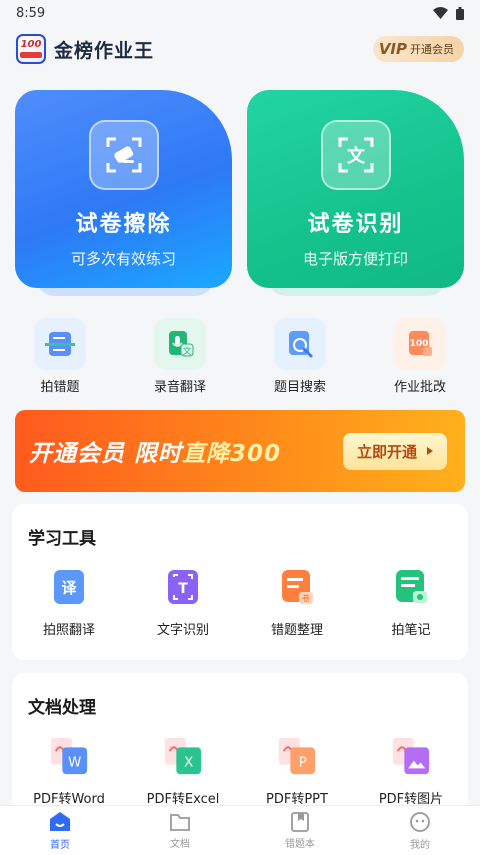  Describe the element at coordinates (297, 756) in the screenshot. I see `pdf-to-ppt-icon: P` at that location.